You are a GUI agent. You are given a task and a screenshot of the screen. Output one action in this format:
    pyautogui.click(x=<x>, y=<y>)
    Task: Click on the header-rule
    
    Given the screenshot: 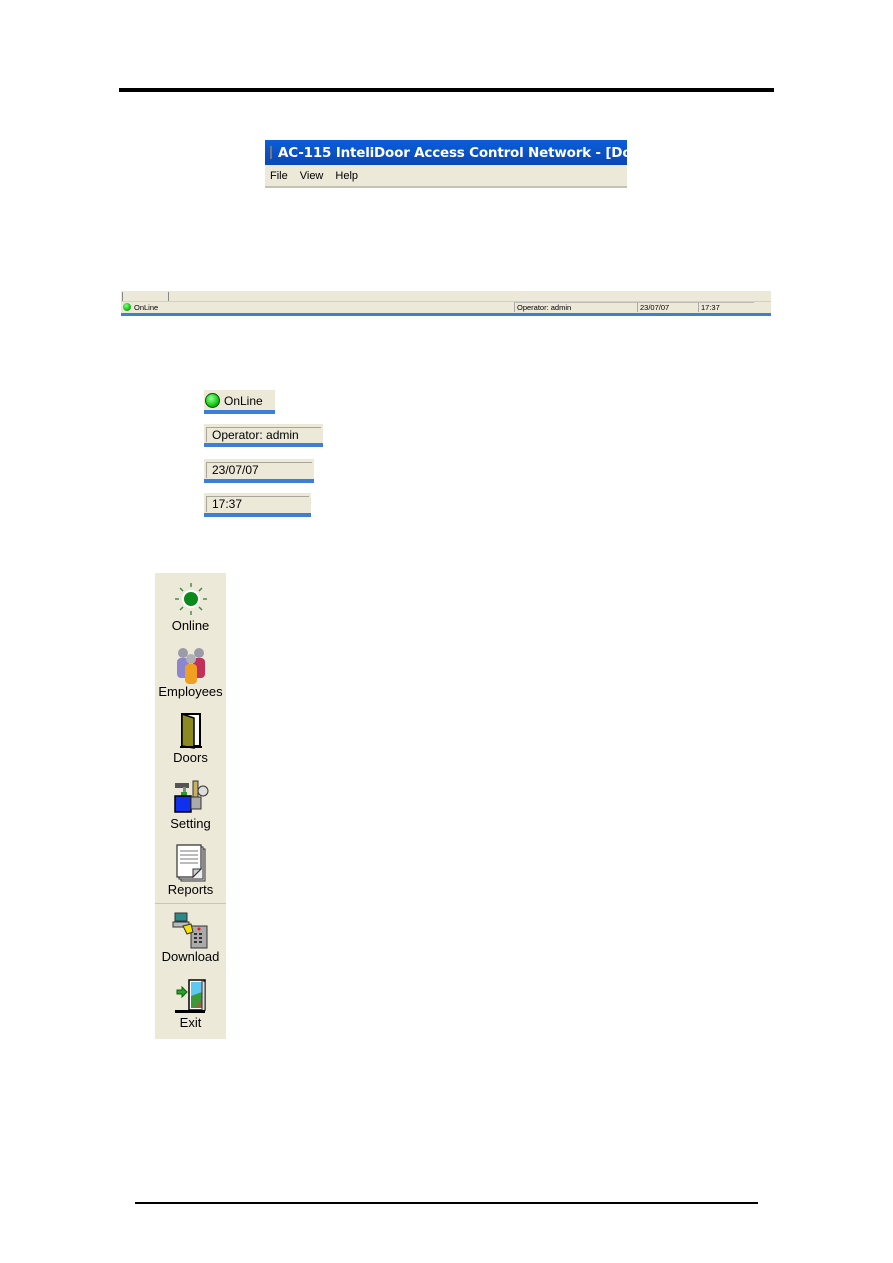 What is the action you would take?
    pyautogui.click(x=446, y=90)
    